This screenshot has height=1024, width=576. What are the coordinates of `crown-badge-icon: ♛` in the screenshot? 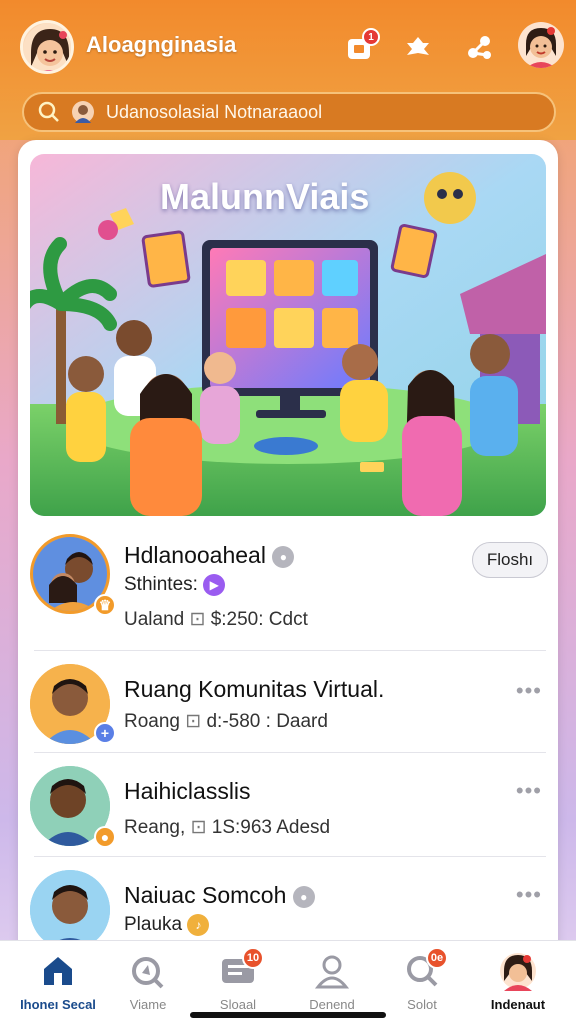 It's located at (105, 605).